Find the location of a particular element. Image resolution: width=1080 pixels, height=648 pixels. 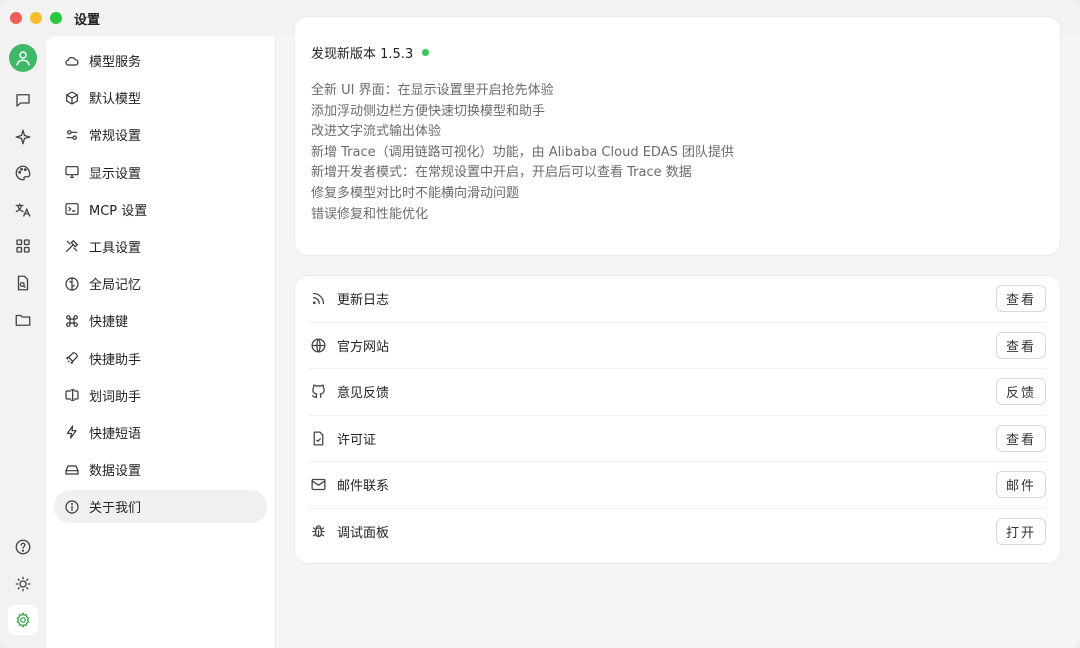

zap-icon is located at coordinates (72, 432).